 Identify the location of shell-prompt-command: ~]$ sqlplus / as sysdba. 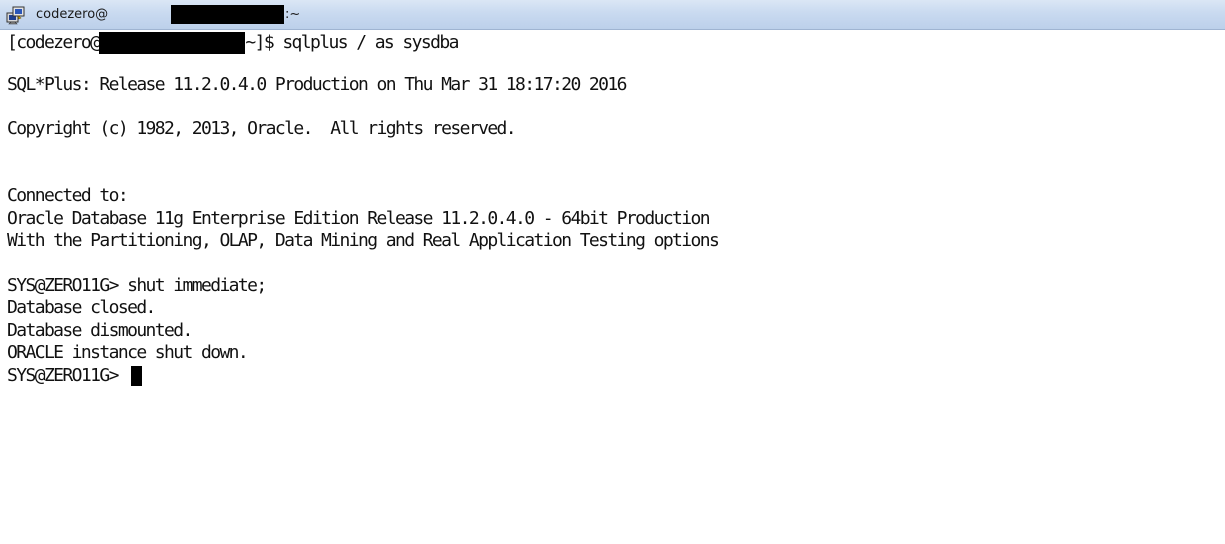
(352, 42).